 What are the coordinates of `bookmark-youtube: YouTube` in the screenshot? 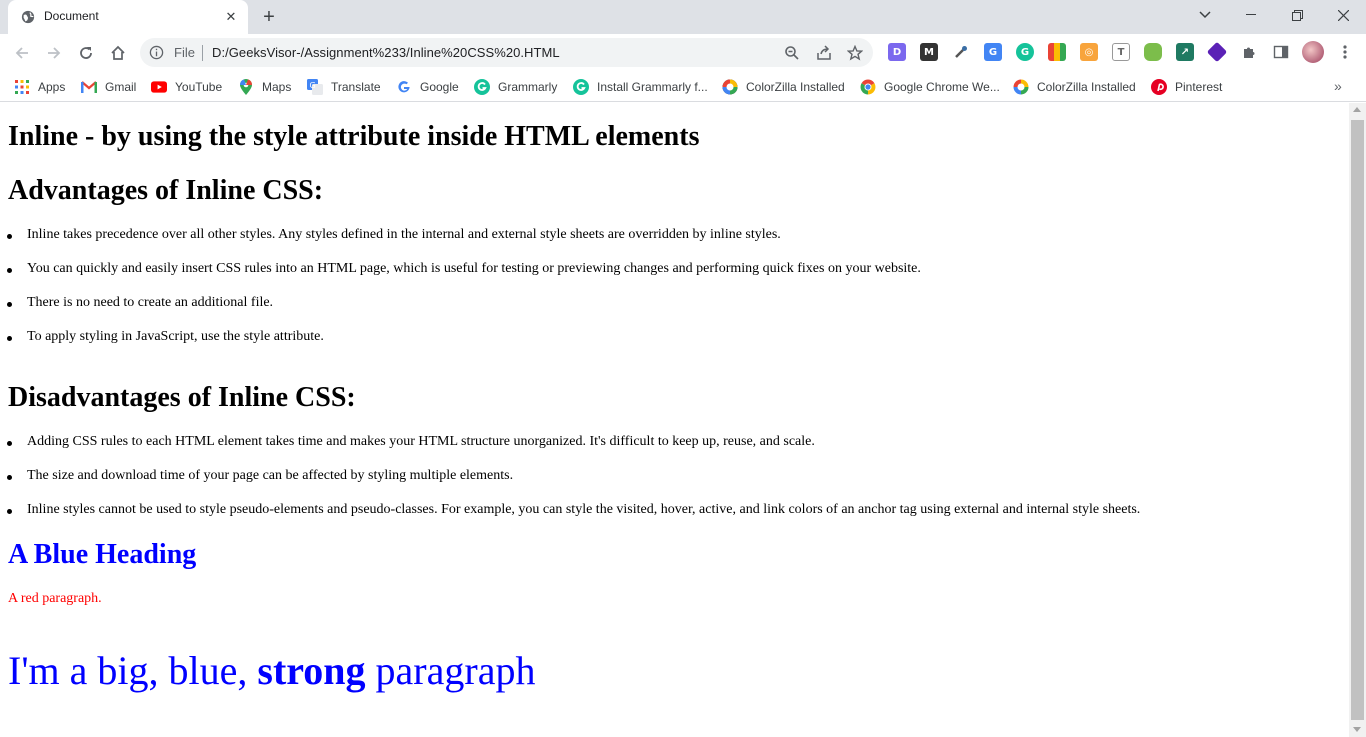 It's located at (186, 87).